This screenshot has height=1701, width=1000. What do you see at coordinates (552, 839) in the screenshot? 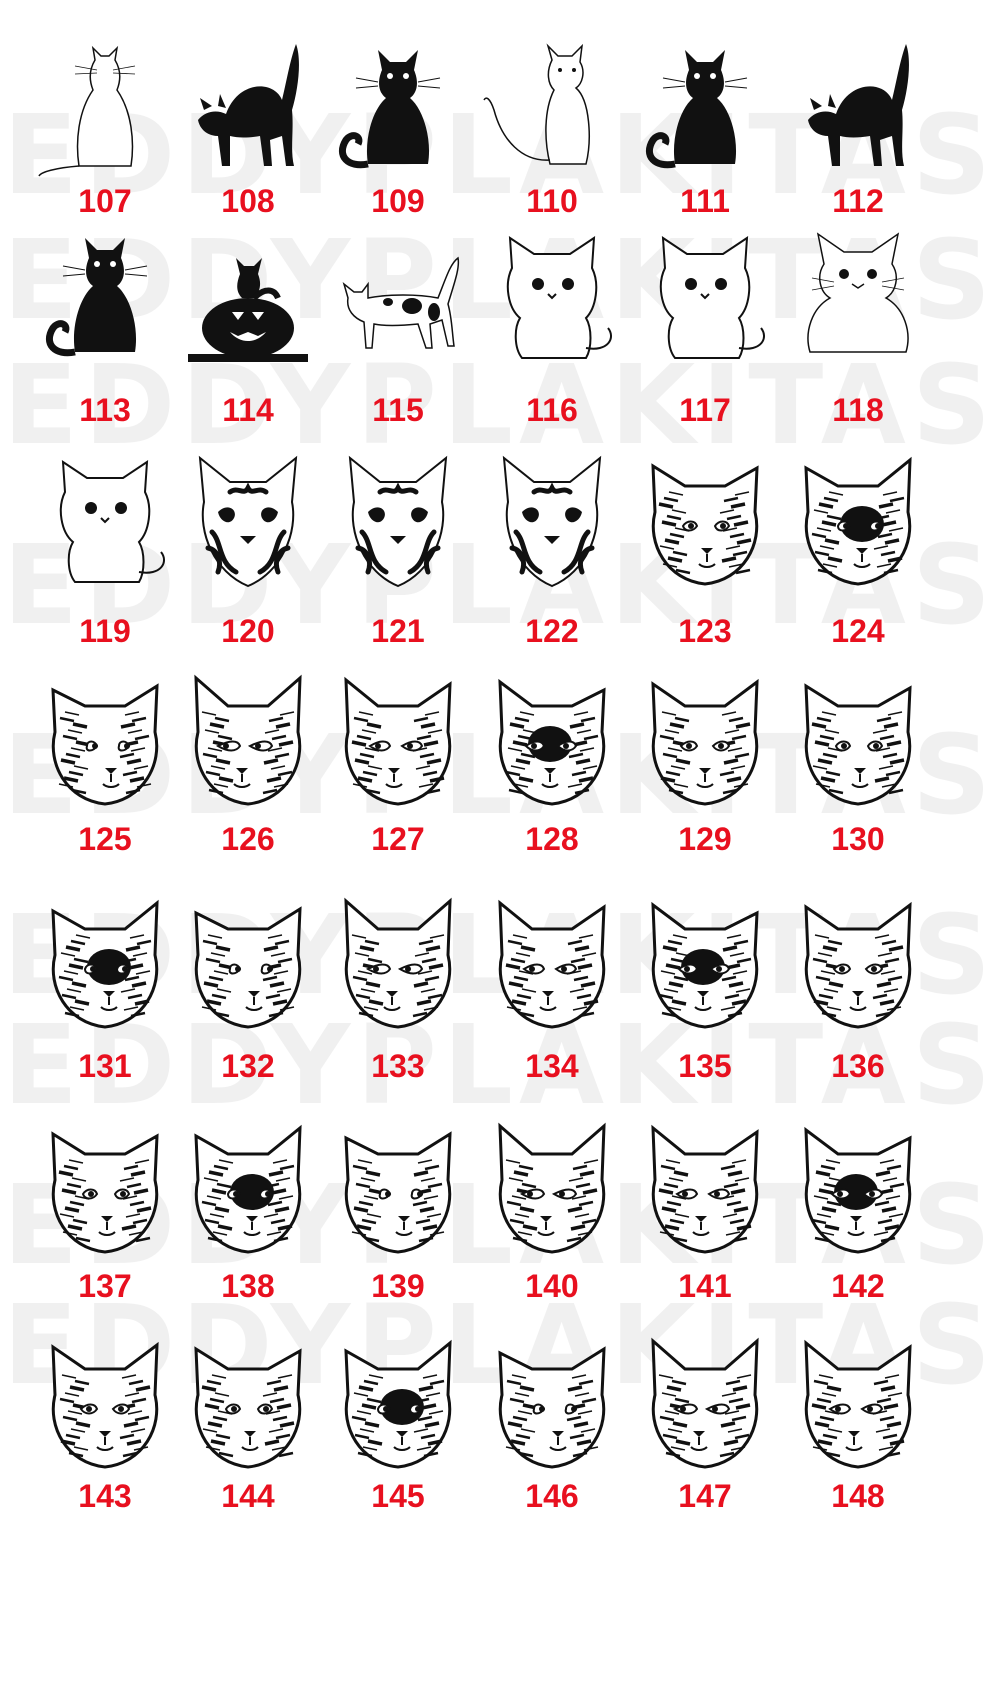
I see `item-number-label: 128` at bounding box center [552, 839].